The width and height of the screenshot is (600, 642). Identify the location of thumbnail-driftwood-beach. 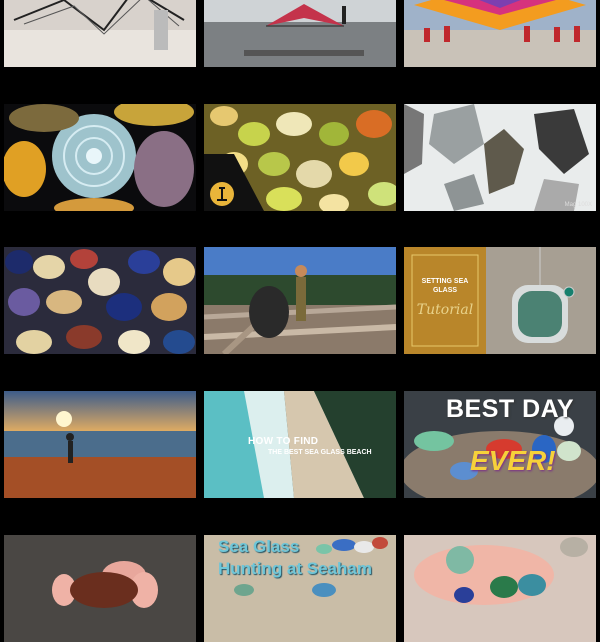
(300, 300).